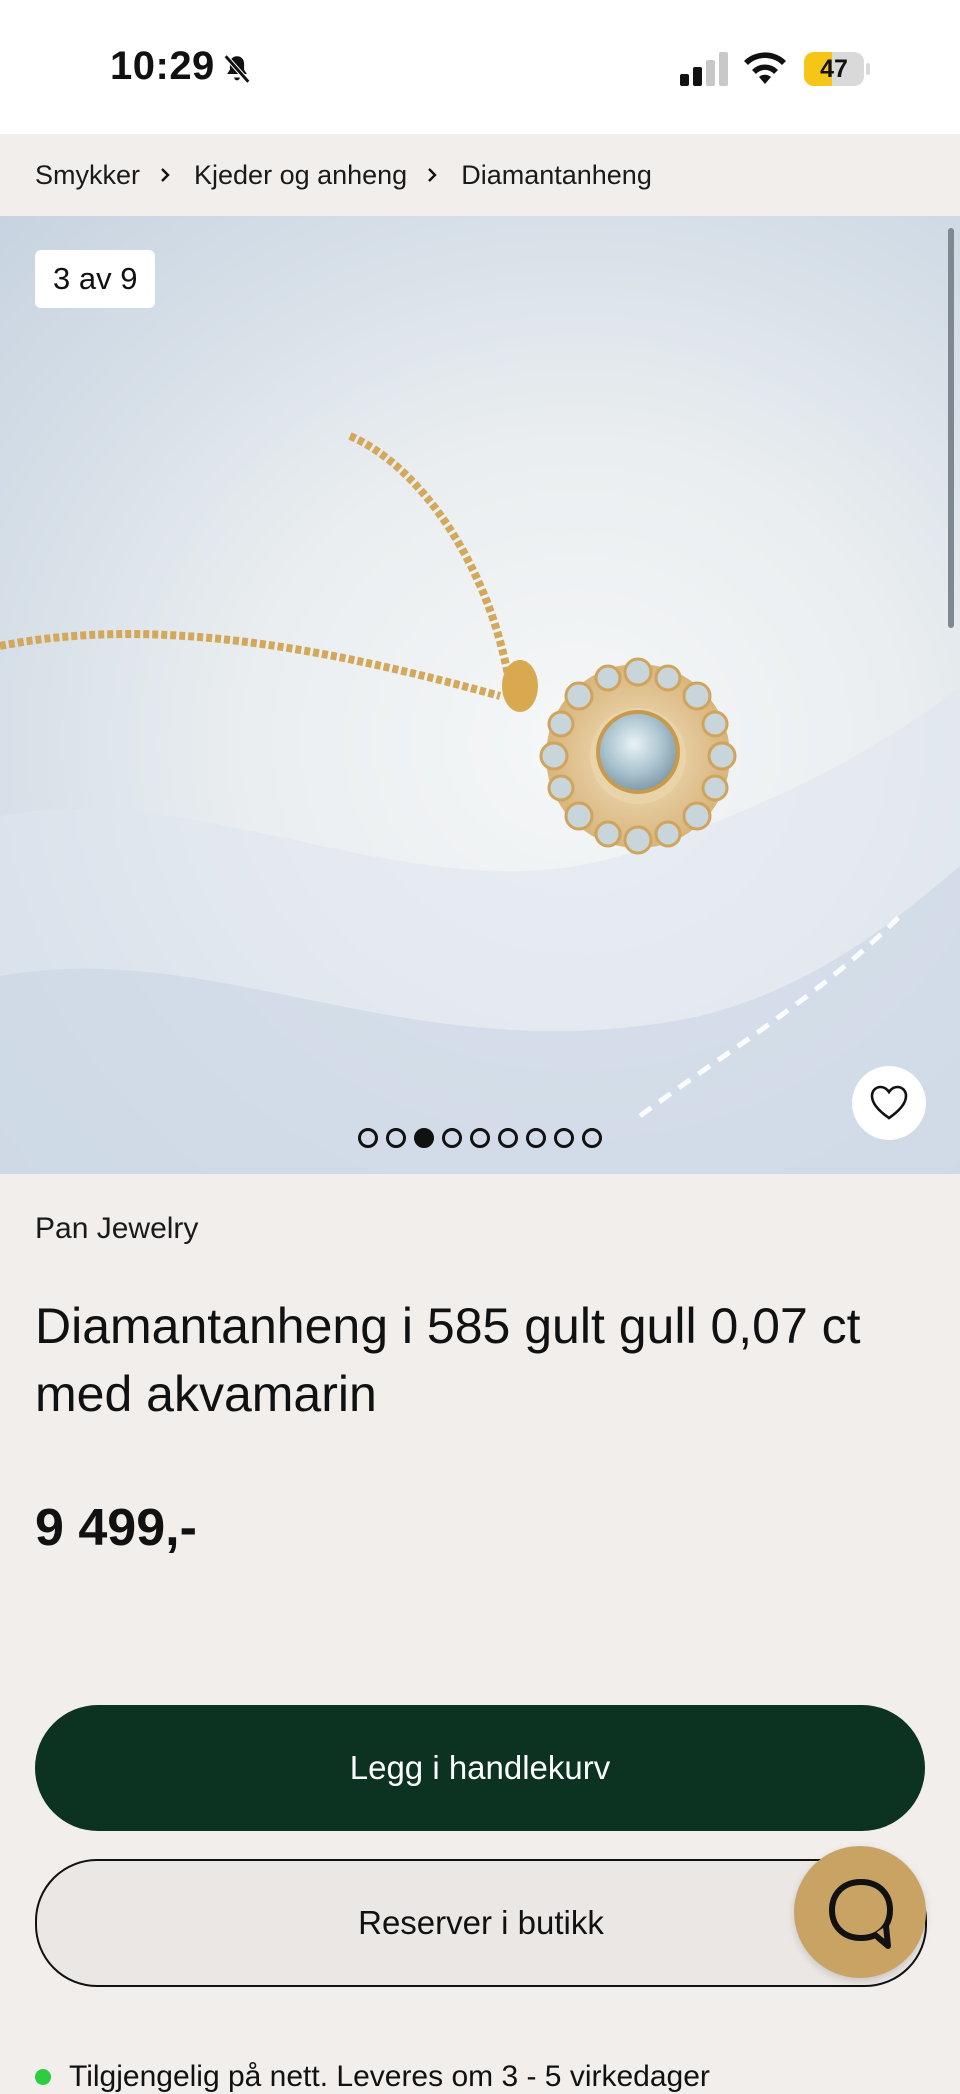  What do you see at coordinates (951, 428) in the screenshot?
I see `scrollbar` at bounding box center [951, 428].